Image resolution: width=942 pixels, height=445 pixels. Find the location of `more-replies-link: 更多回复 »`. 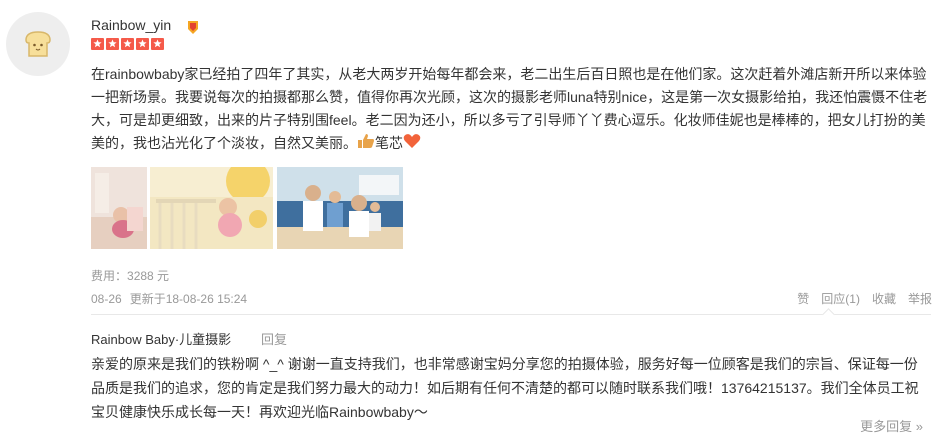

more-replies-link: 更多回复 » is located at coordinates (891, 425).